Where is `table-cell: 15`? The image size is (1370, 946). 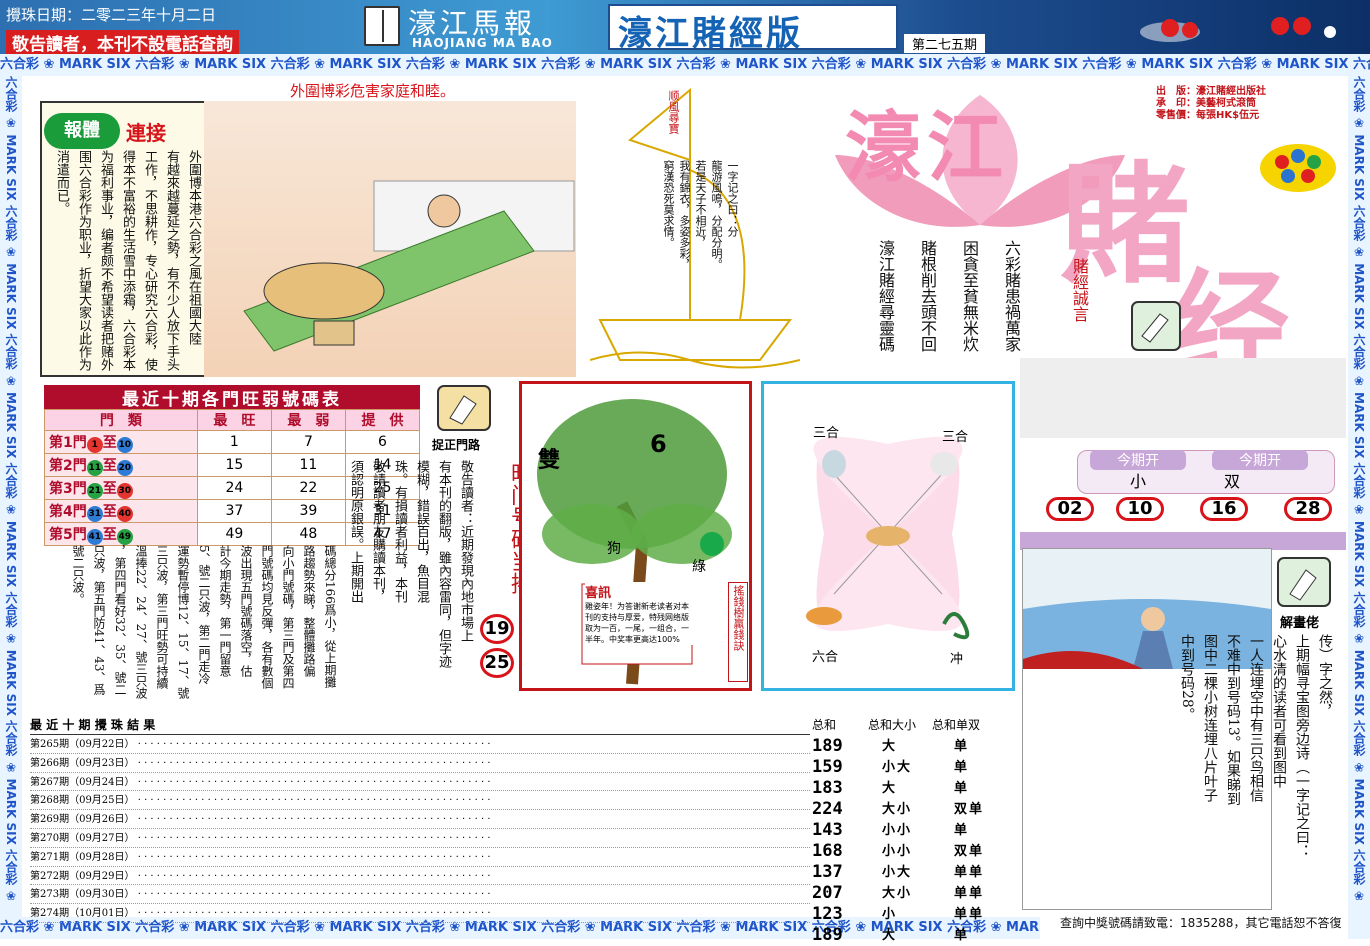
table-cell: 15 is located at coordinates (234, 465).